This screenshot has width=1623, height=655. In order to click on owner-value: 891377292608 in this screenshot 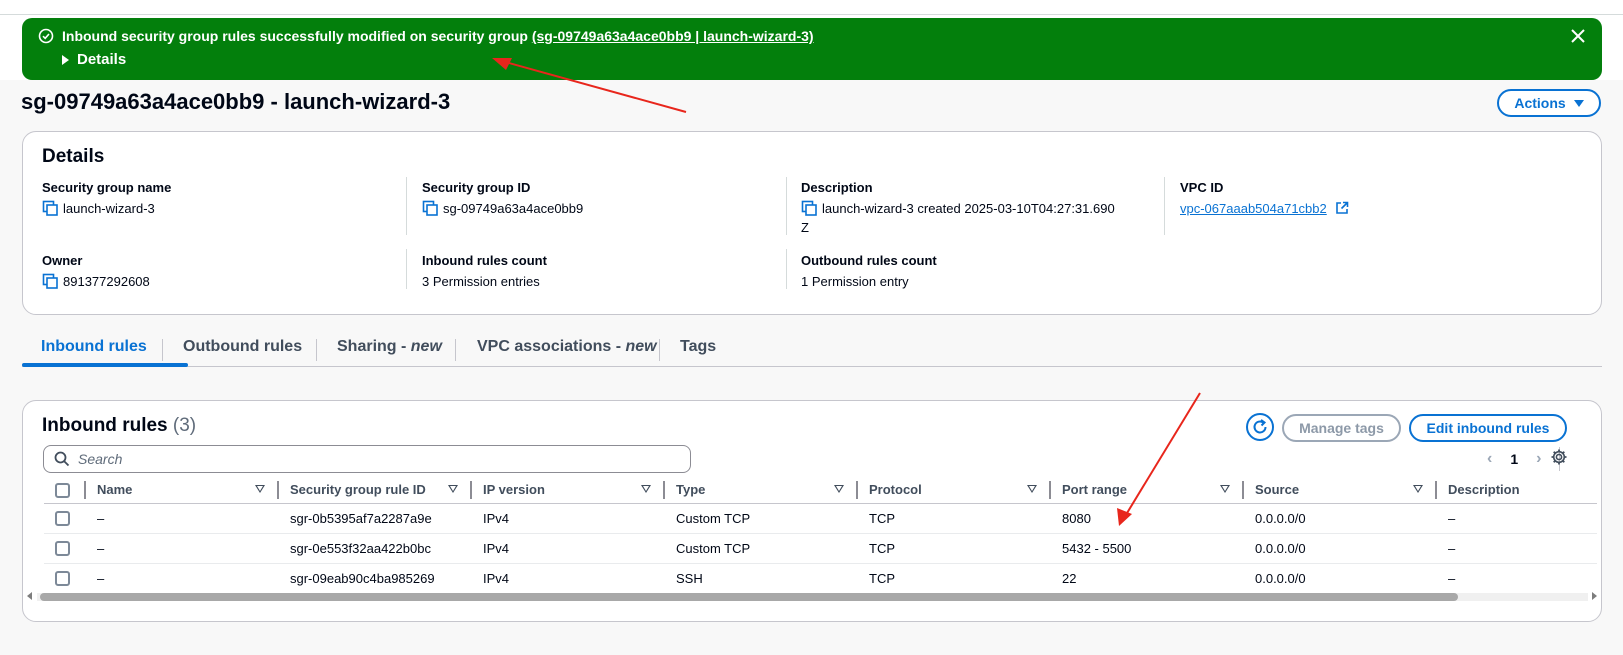, I will do `click(106, 281)`.